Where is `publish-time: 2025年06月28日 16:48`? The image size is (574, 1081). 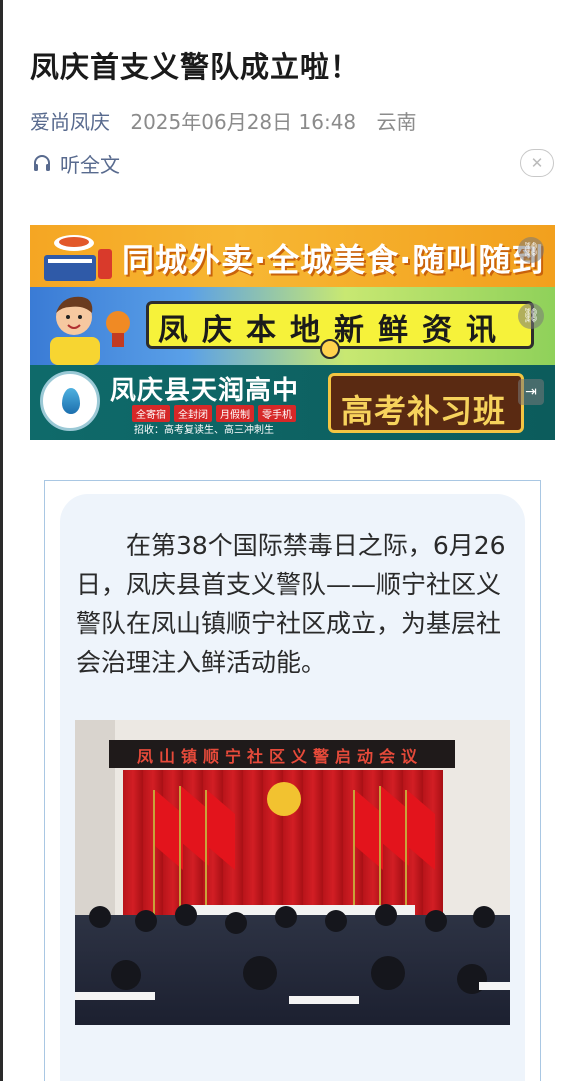 publish-time: 2025年06月28日 16:48 is located at coordinates (243, 122).